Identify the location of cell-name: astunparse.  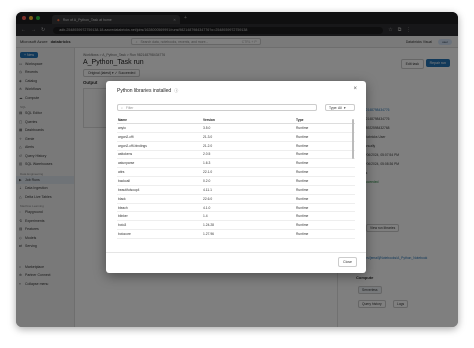
(126, 163).